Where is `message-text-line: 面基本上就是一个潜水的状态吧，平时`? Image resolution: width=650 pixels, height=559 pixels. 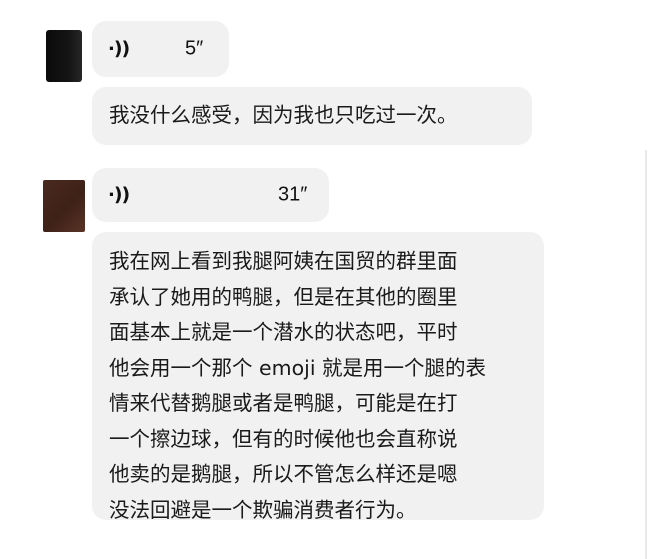
message-text-line: 面基本上就是一个潜水的状态吧，平时 is located at coordinates (283, 332).